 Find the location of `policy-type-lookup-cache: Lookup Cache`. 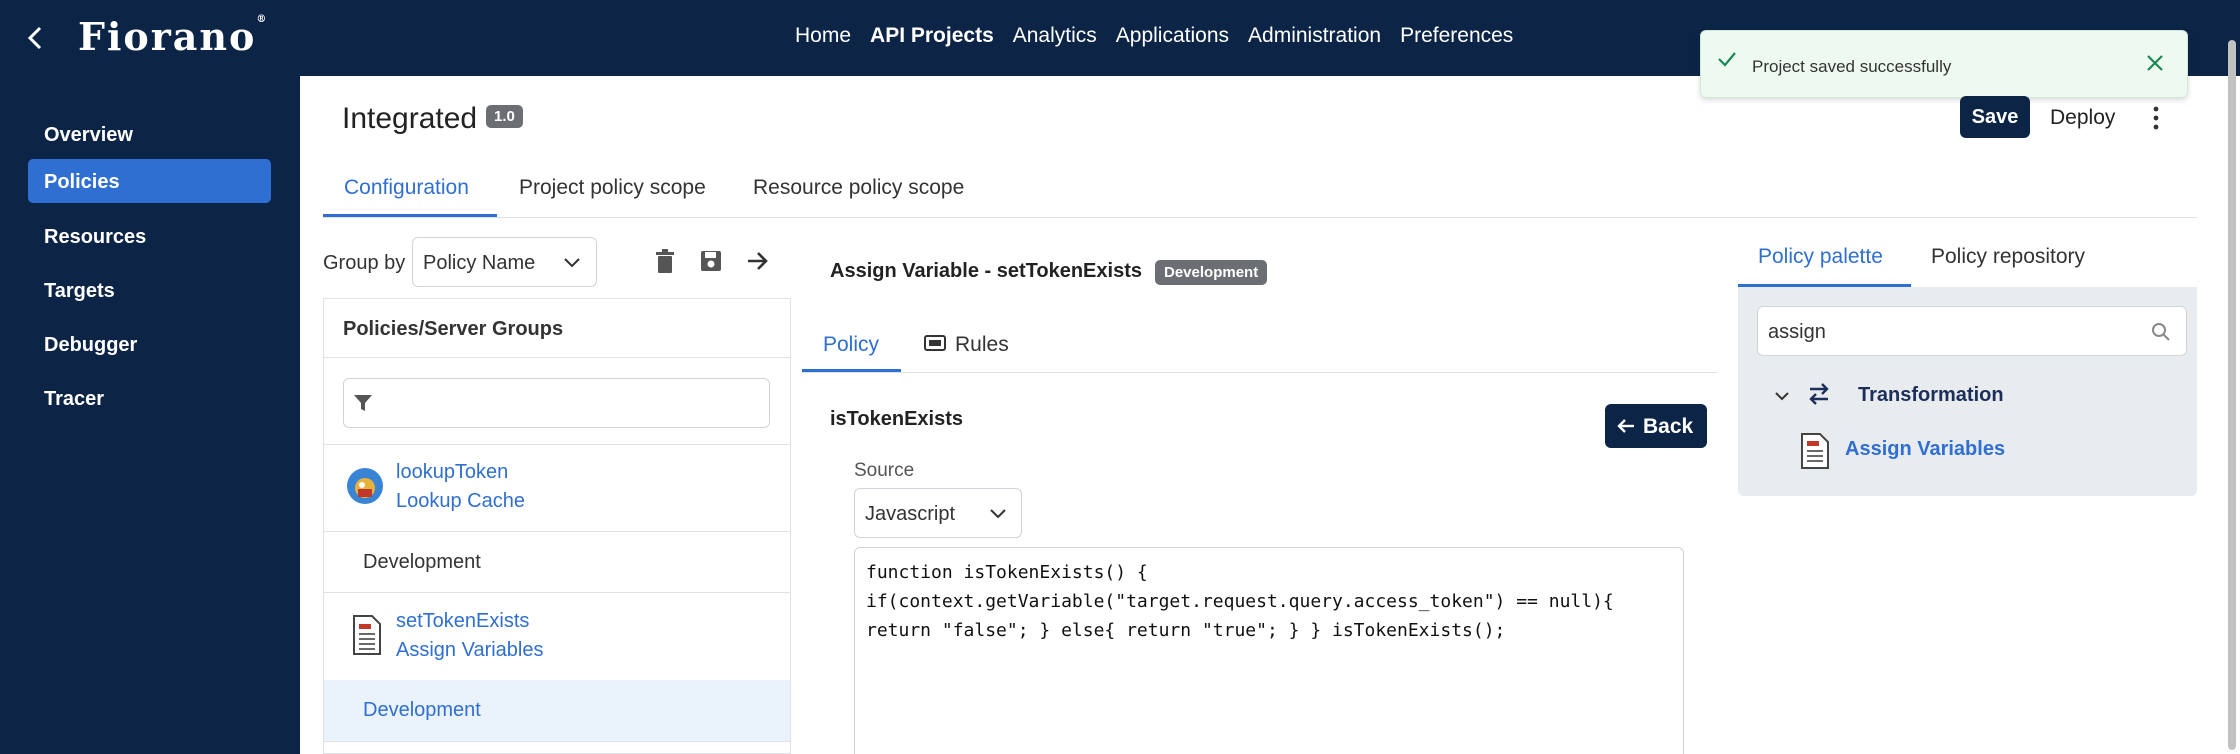

policy-type-lookup-cache: Lookup Cache is located at coordinates (460, 501).